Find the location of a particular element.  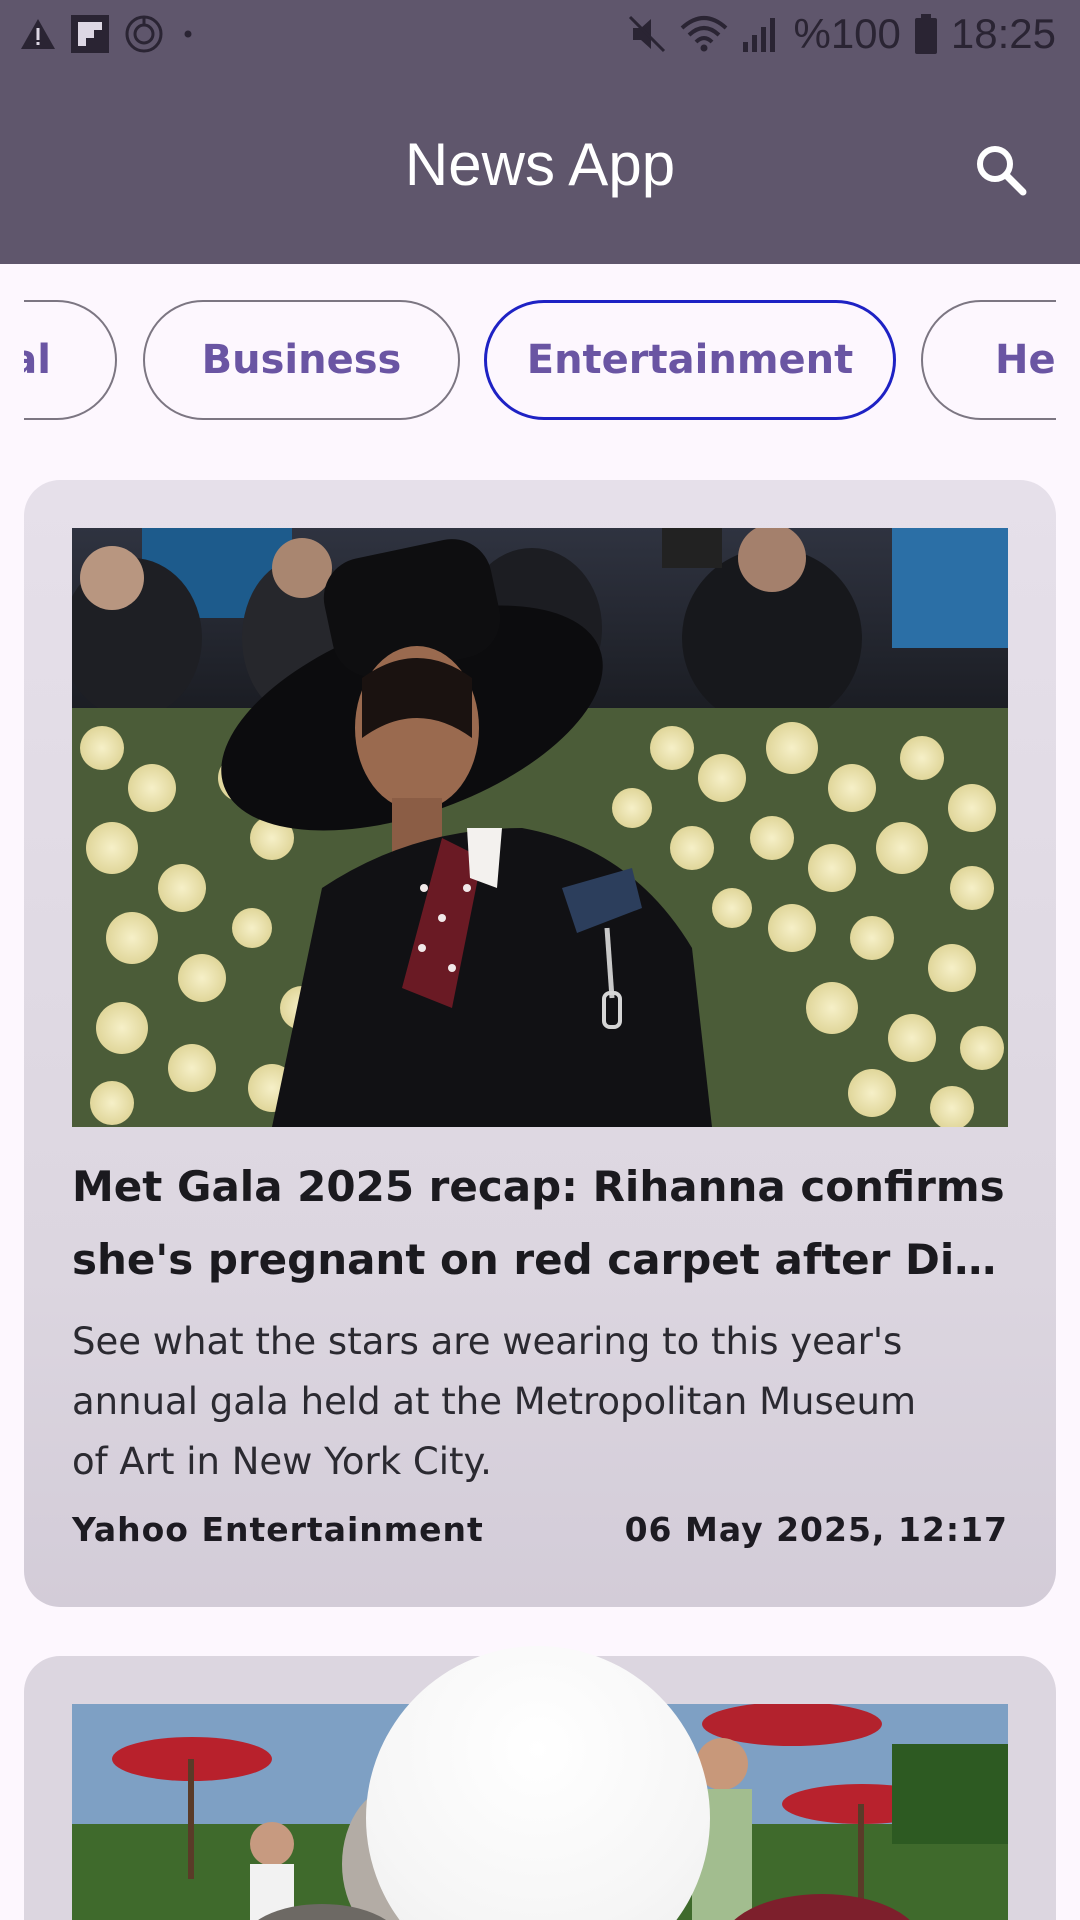

chip-health: Hea is located at coordinates (988, 360).